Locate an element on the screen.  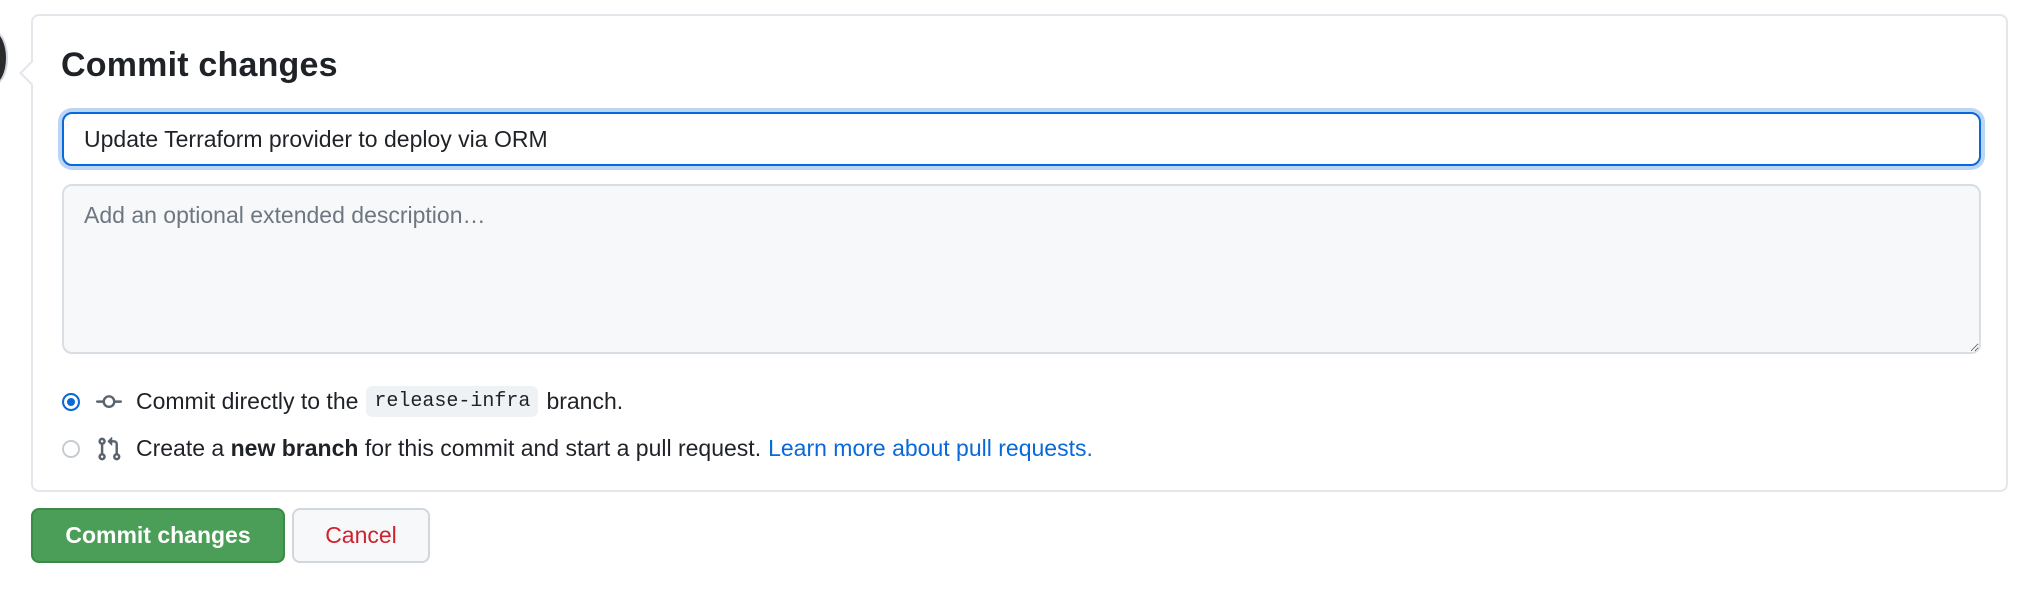
commit-direct-suffix: branch. is located at coordinates (585, 401).